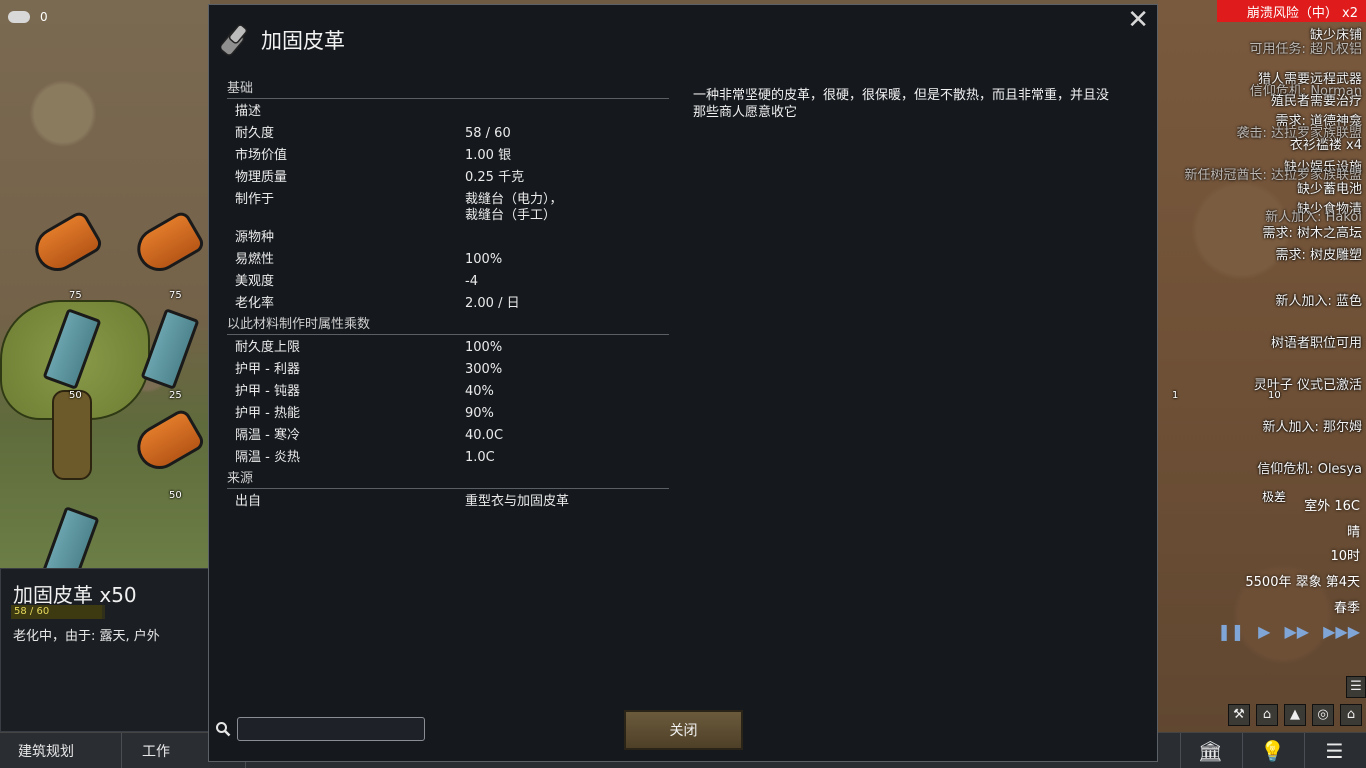 The width and height of the screenshot is (1366, 768). I want to click on fast-forward-icon: ▶▶, so click(1296, 631).